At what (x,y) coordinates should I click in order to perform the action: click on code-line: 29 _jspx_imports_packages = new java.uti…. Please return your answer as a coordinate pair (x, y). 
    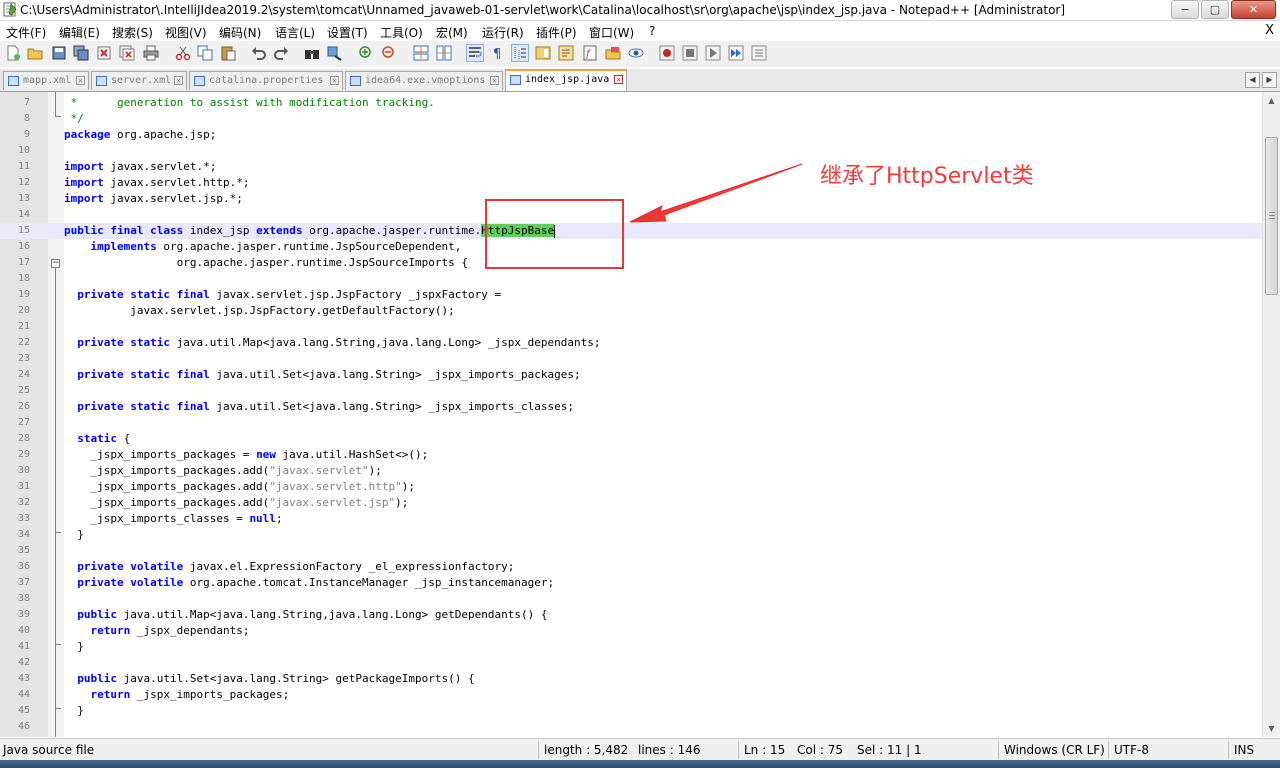
    Looking at the image, I should click on (631, 455).